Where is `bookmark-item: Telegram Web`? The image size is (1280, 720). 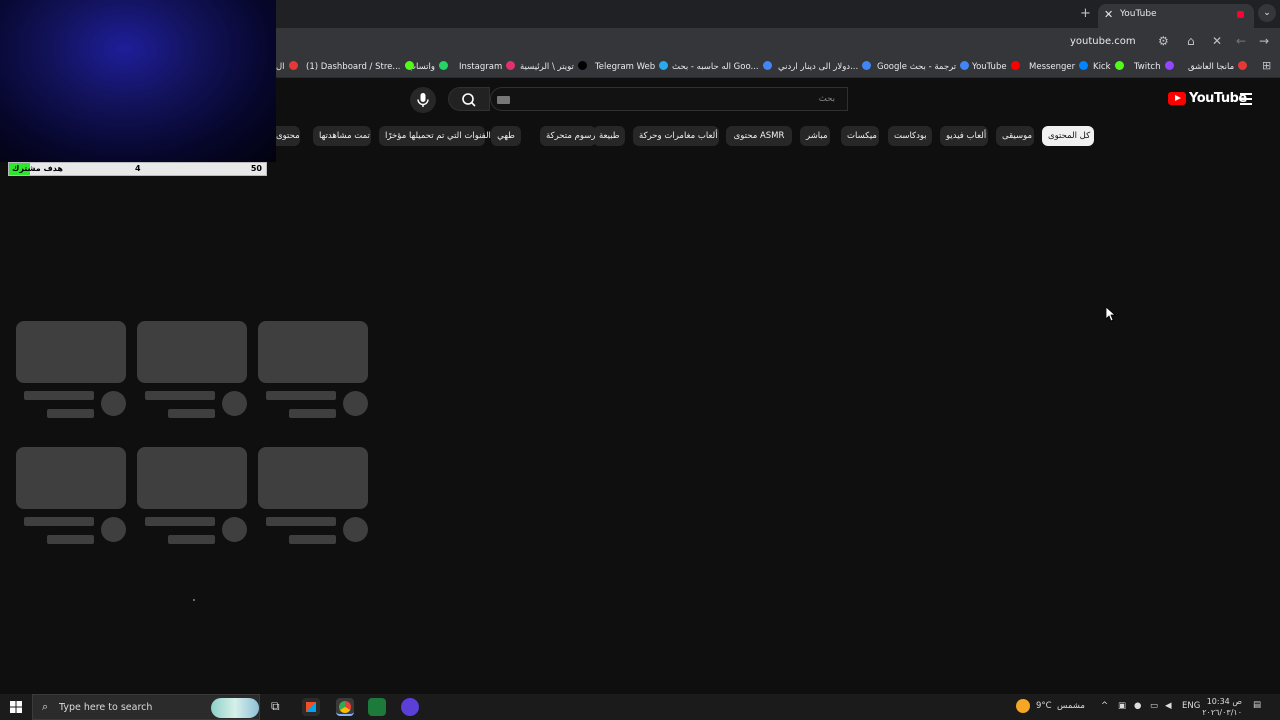
bookmark-item: Telegram Web is located at coordinates (632, 66).